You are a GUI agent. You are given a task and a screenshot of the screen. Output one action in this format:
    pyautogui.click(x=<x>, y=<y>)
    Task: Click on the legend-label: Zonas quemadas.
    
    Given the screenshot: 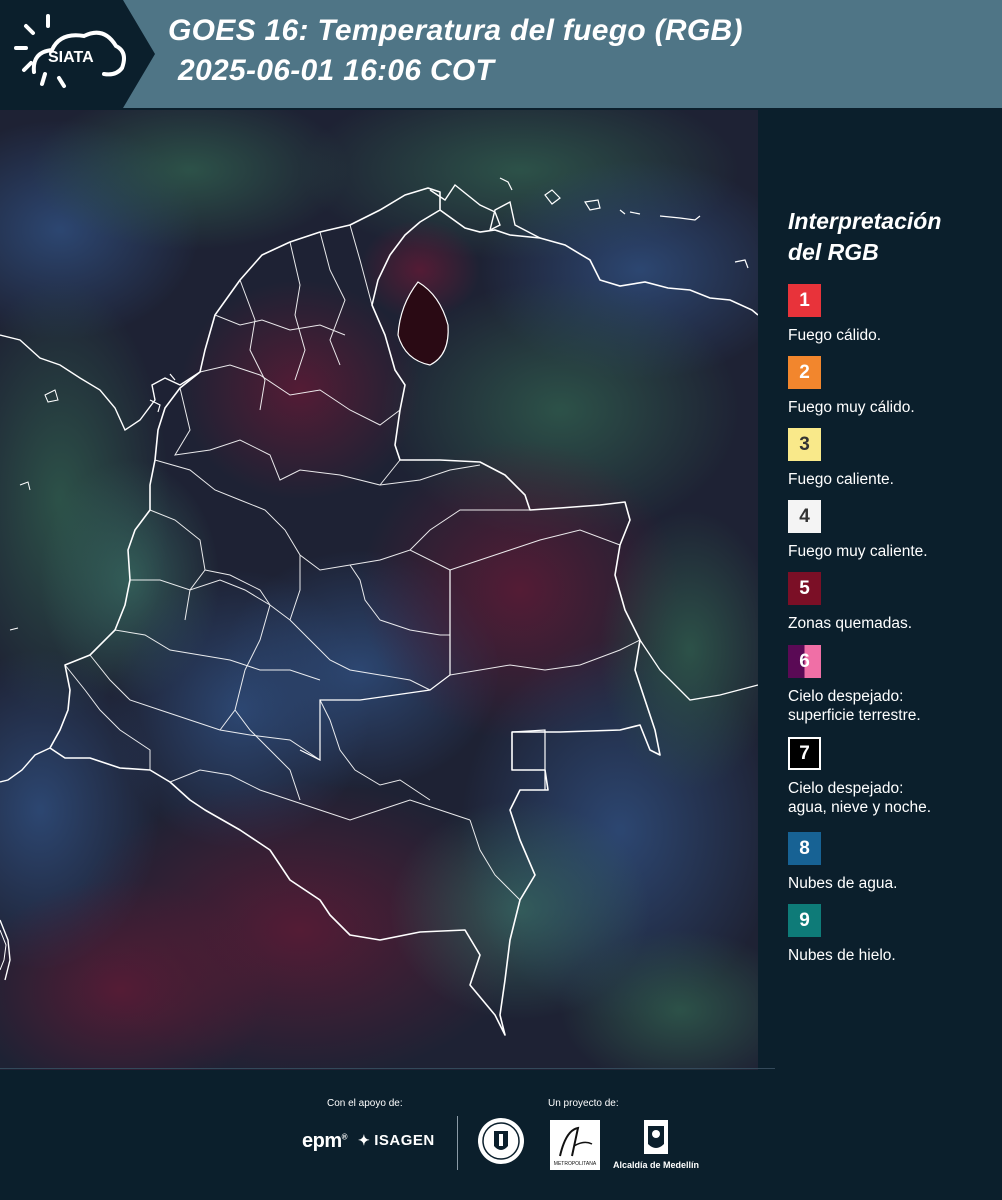 What is the action you would take?
    pyautogui.click(x=850, y=623)
    